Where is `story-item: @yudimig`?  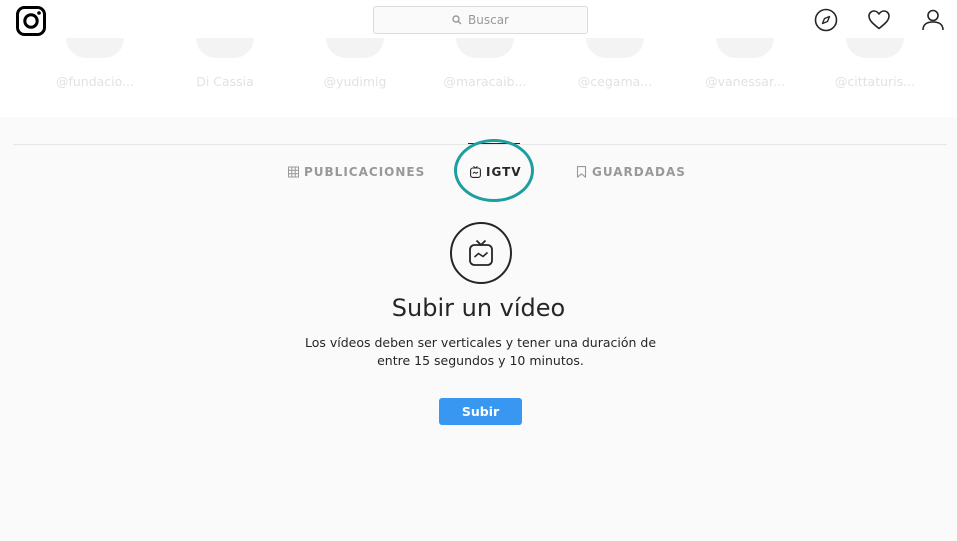
story-item: @yudimig is located at coordinates (355, 66).